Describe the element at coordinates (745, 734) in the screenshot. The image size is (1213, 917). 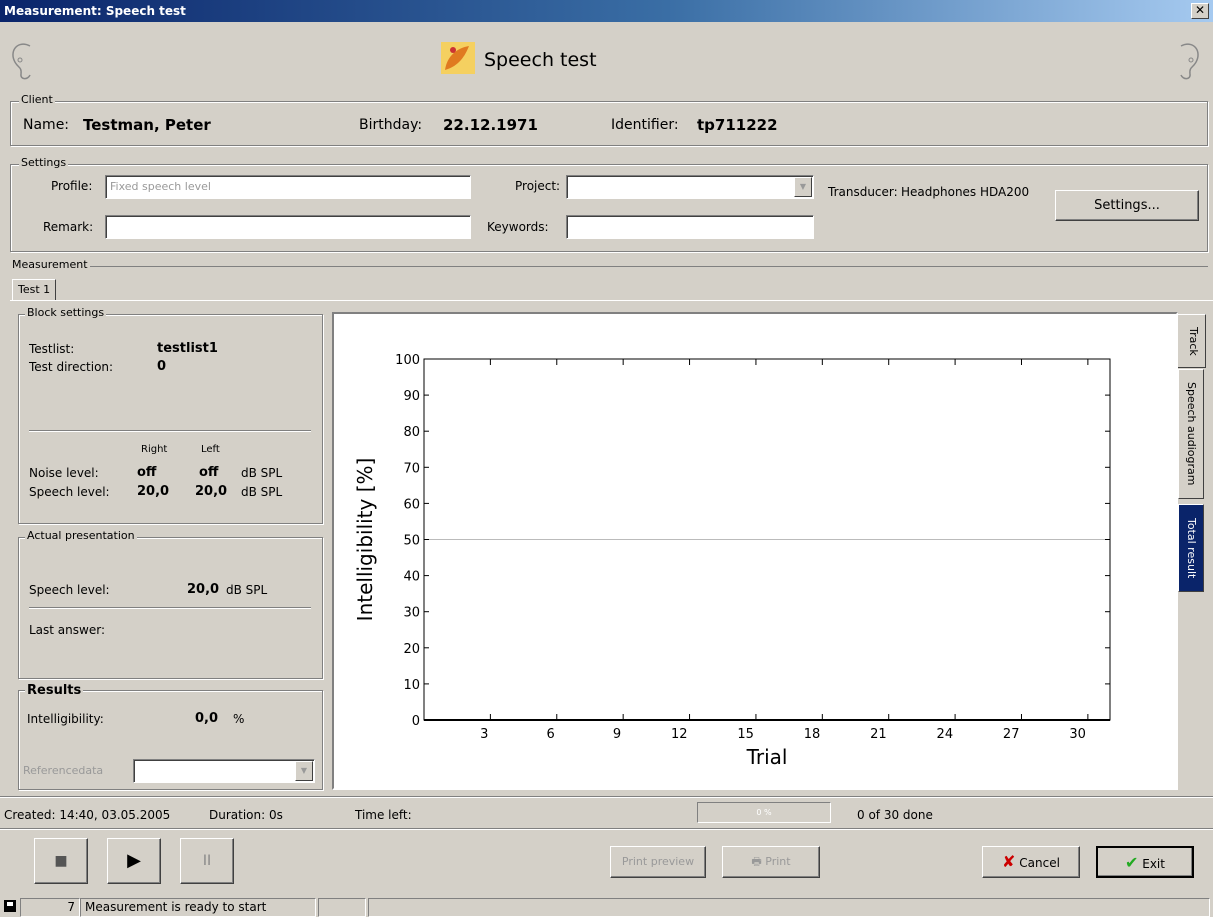
I see `x-tick-label: 15` at that location.